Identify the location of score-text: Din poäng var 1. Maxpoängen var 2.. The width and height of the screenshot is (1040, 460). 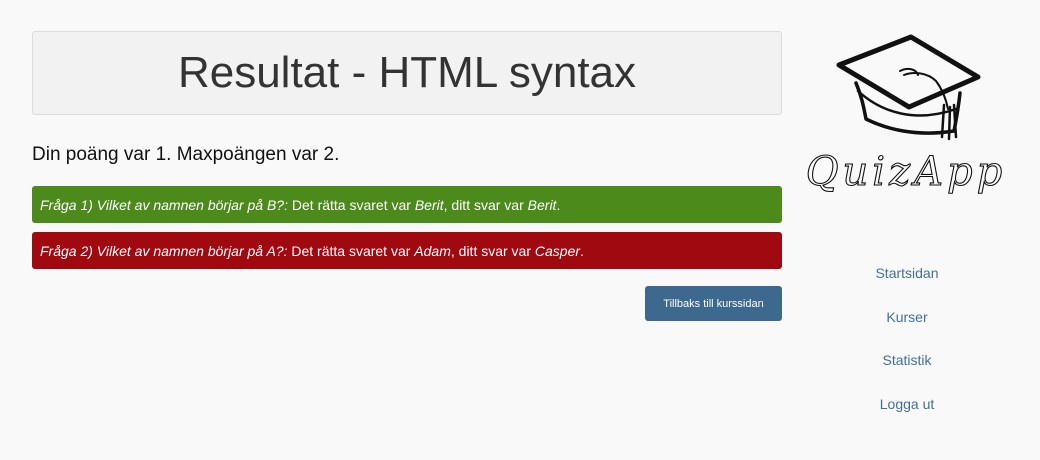
(186, 154).